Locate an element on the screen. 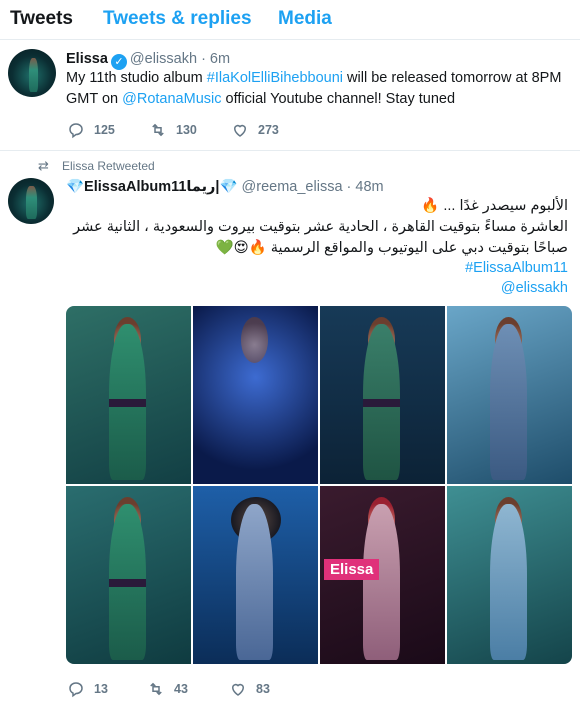 This screenshot has height=706, width=580. tweet-actions: 13 43 83 is located at coordinates (216, 690).